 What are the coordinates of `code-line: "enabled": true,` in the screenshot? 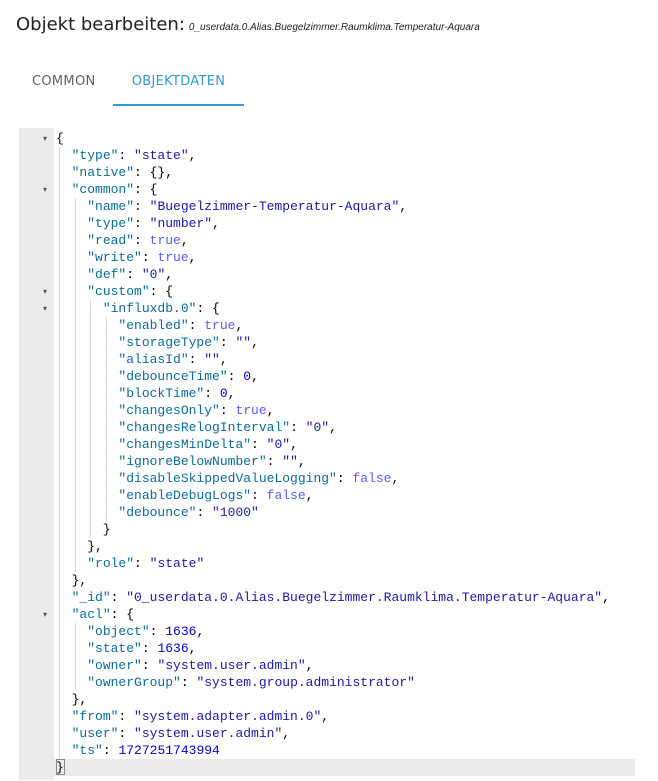 It's located at (333, 325).